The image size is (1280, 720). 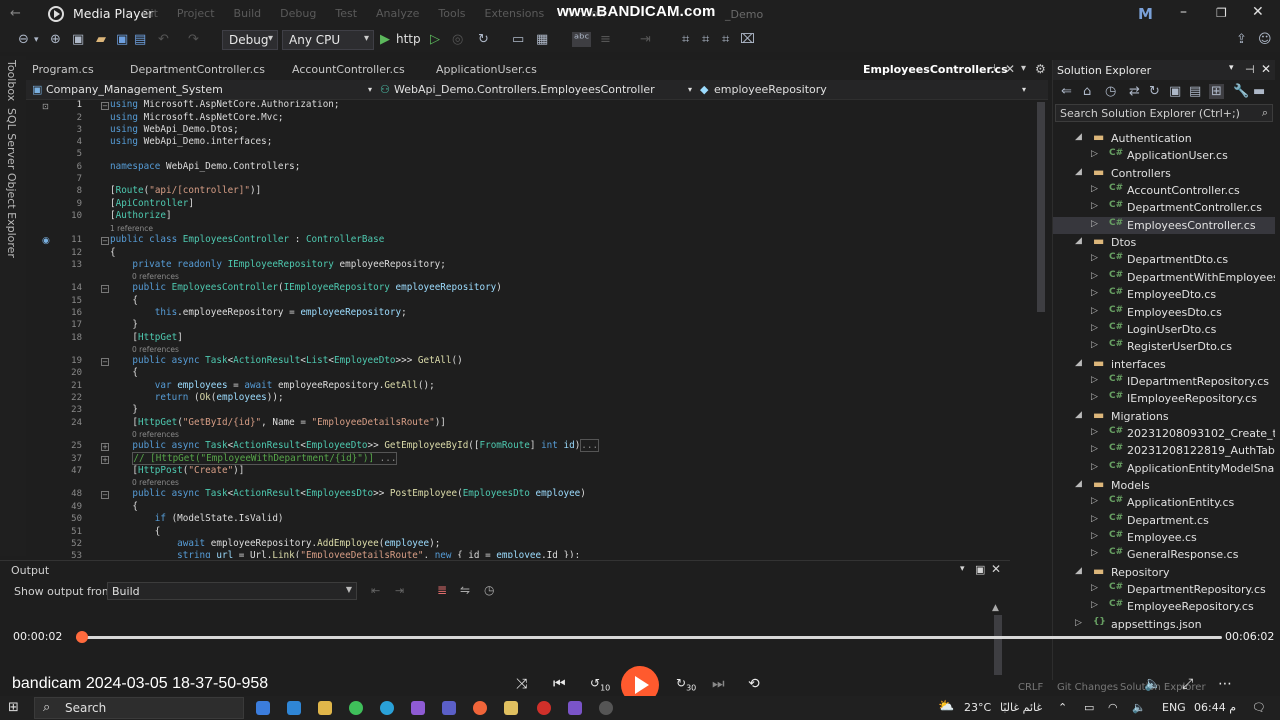 What do you see at coordinates (232, 591) in the screenshot?
I see `output-source-dropdown: Build ▼` at bounding box center [232, 591].